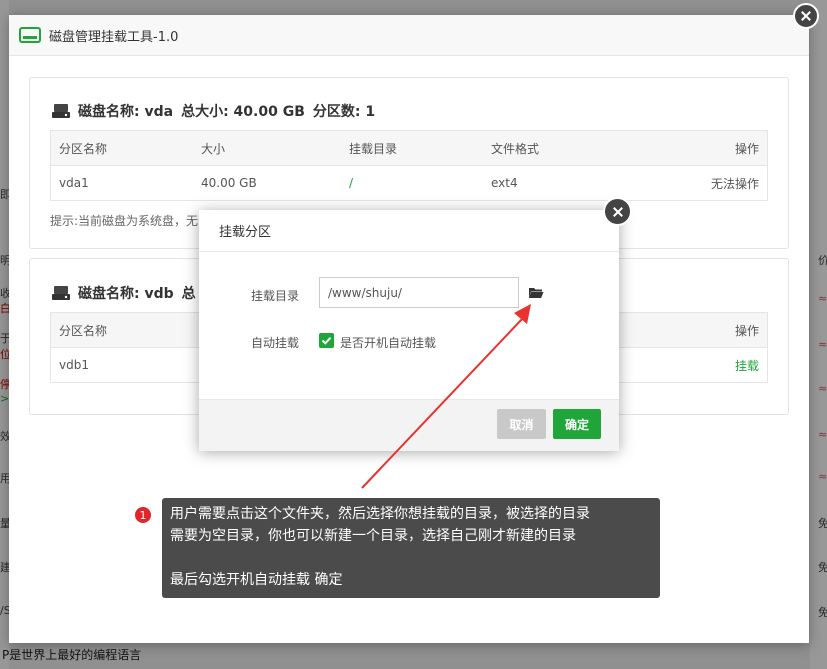  I want to click on tooltip-line: 需要为空目录，你也可以新建一个目录，选择自己刚才新建的目录, so click(373, 536).